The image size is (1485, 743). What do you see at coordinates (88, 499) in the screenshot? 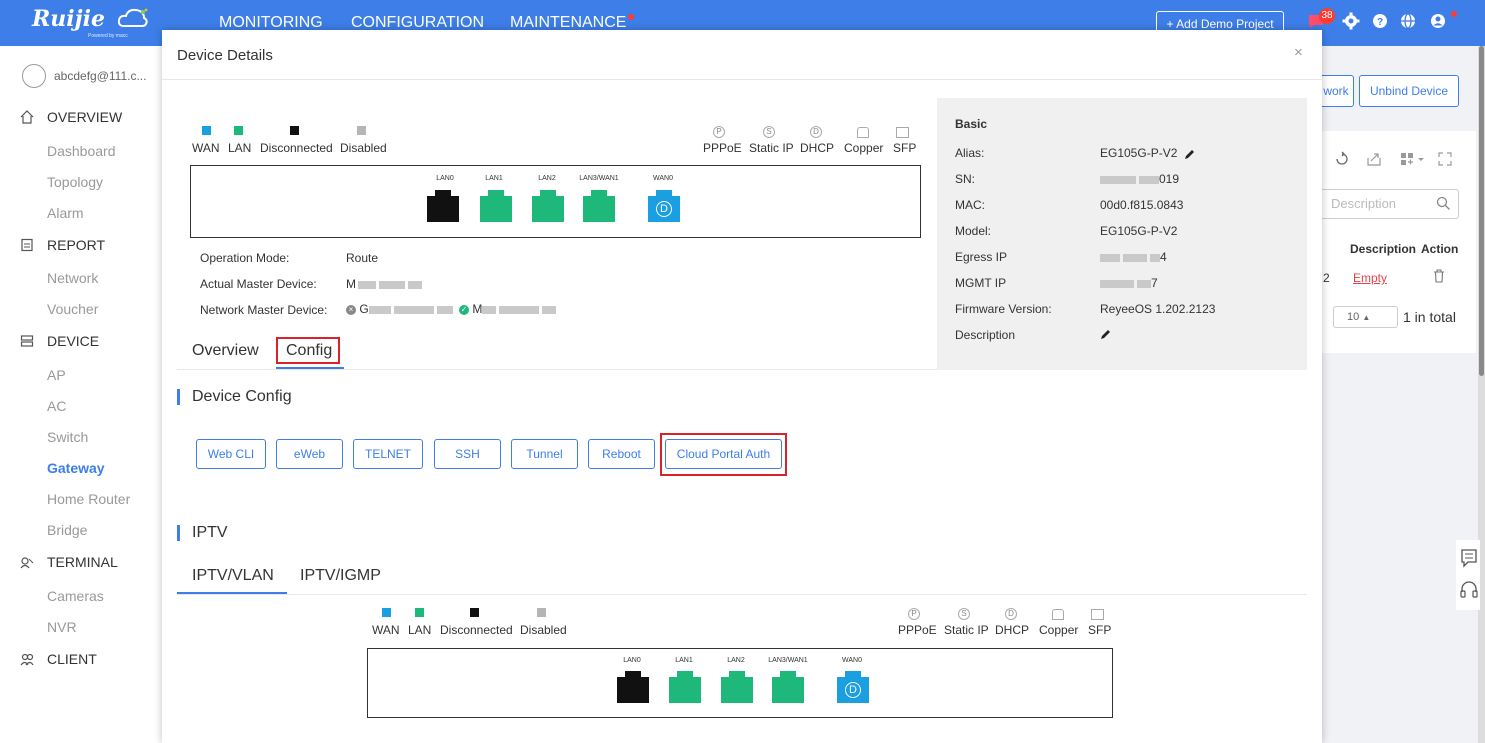
I see `sidebar-item-home-router: Home Router` at bounding box center [88, 499].